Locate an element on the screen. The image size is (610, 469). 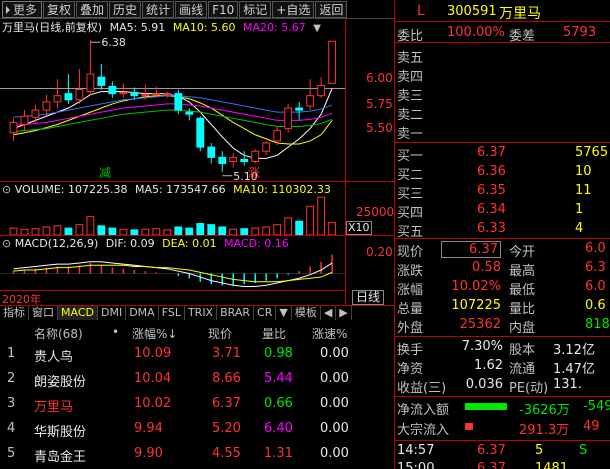
table-row: 4 华斯股份 9.94 5.20 6.40 0.00 is located at coordinates (197, 429).